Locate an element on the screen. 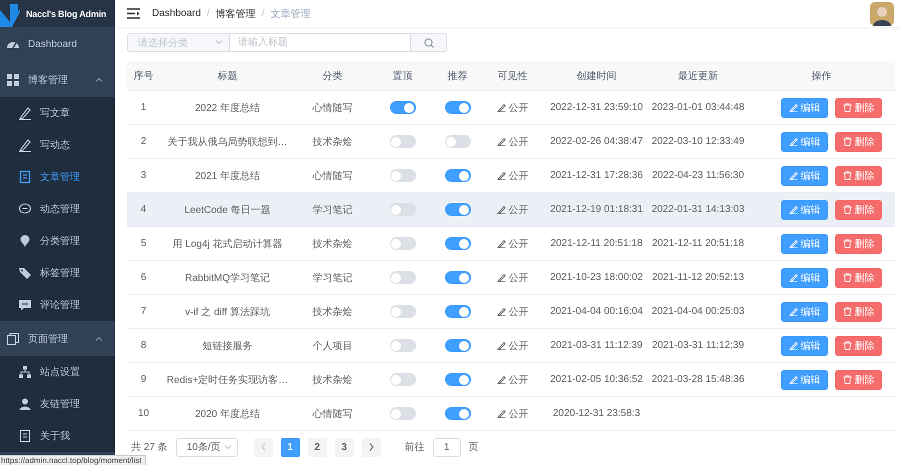  table-cell-text: 3 is located at coordinates (144, 176).